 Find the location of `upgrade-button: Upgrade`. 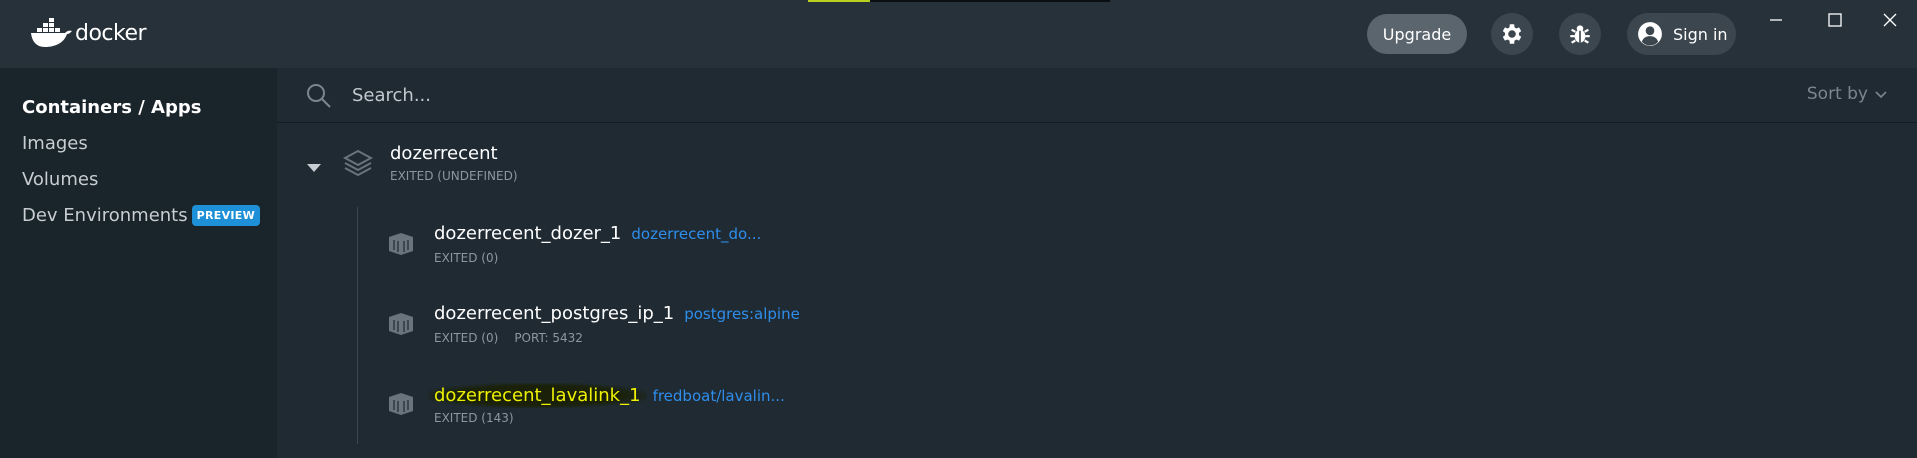

upgrade-button: Upgrade is located at coordinates (1417, 34).